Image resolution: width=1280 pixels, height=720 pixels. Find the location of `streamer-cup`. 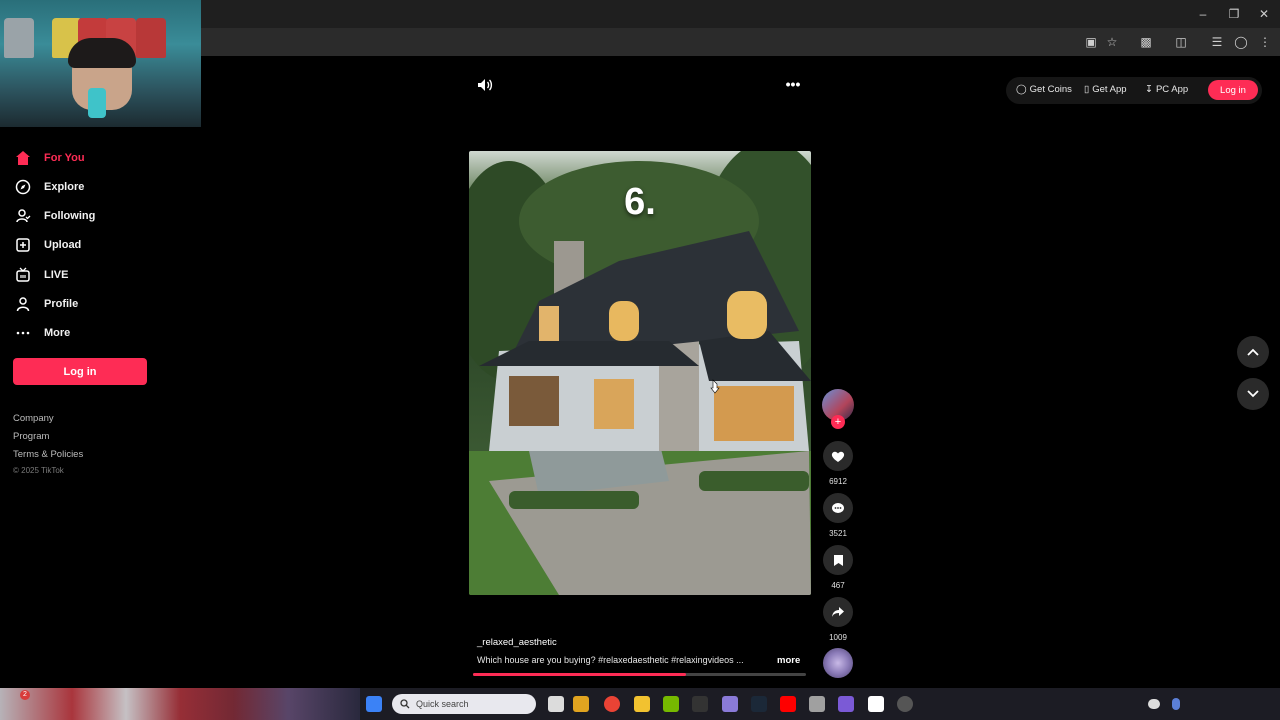

streamer-cup is located at coordinates (97, 103).